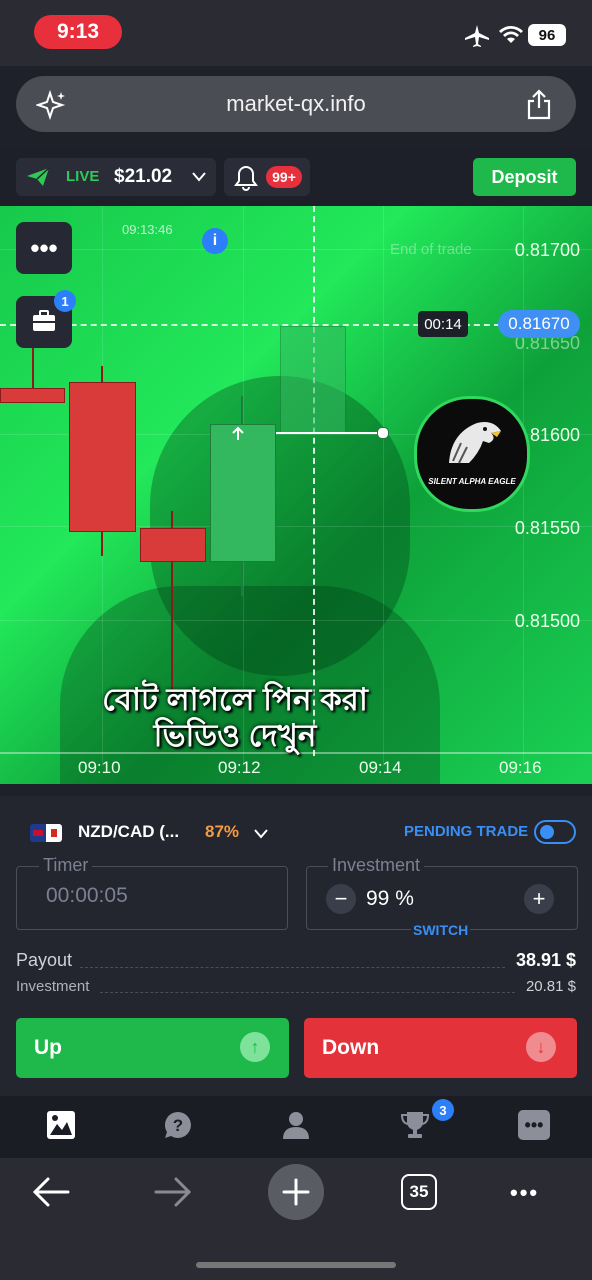 The image size is (592, 1280). I want to click on more-dots-icon: •••, so click(44, 247).